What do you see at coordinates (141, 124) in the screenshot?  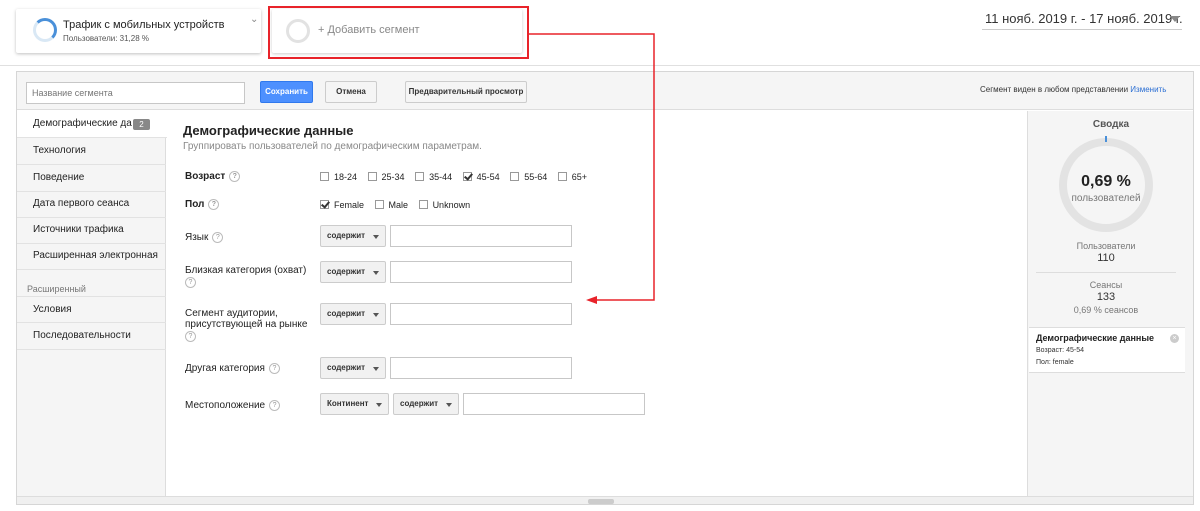 I see `condition-count-badge: 2` at bounding box center [141, 124].